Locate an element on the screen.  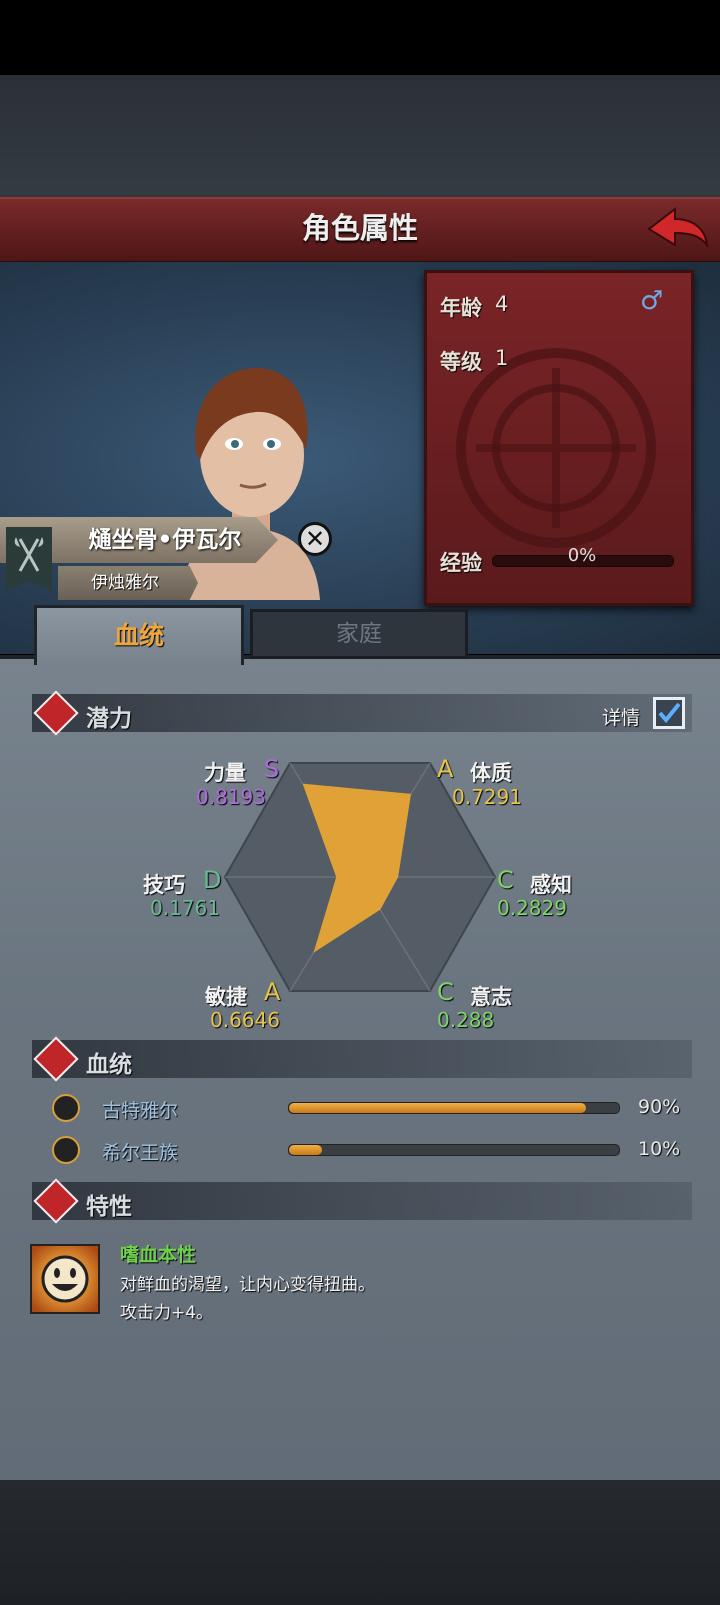
exp-label: 经验 is located at coordinates (461, 563).